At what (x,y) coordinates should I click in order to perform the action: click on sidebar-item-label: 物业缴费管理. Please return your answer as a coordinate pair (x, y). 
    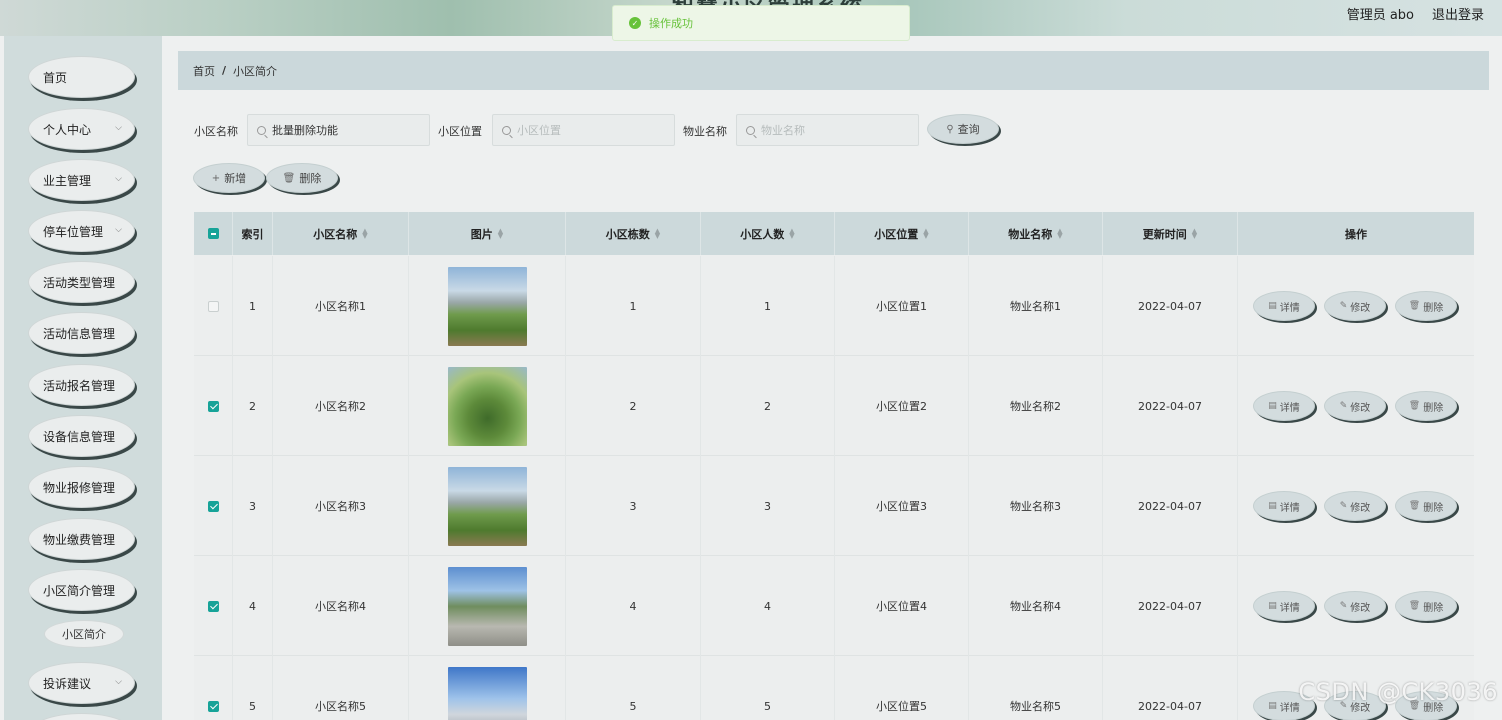
    Looking at the image, I should click on (79, 539).